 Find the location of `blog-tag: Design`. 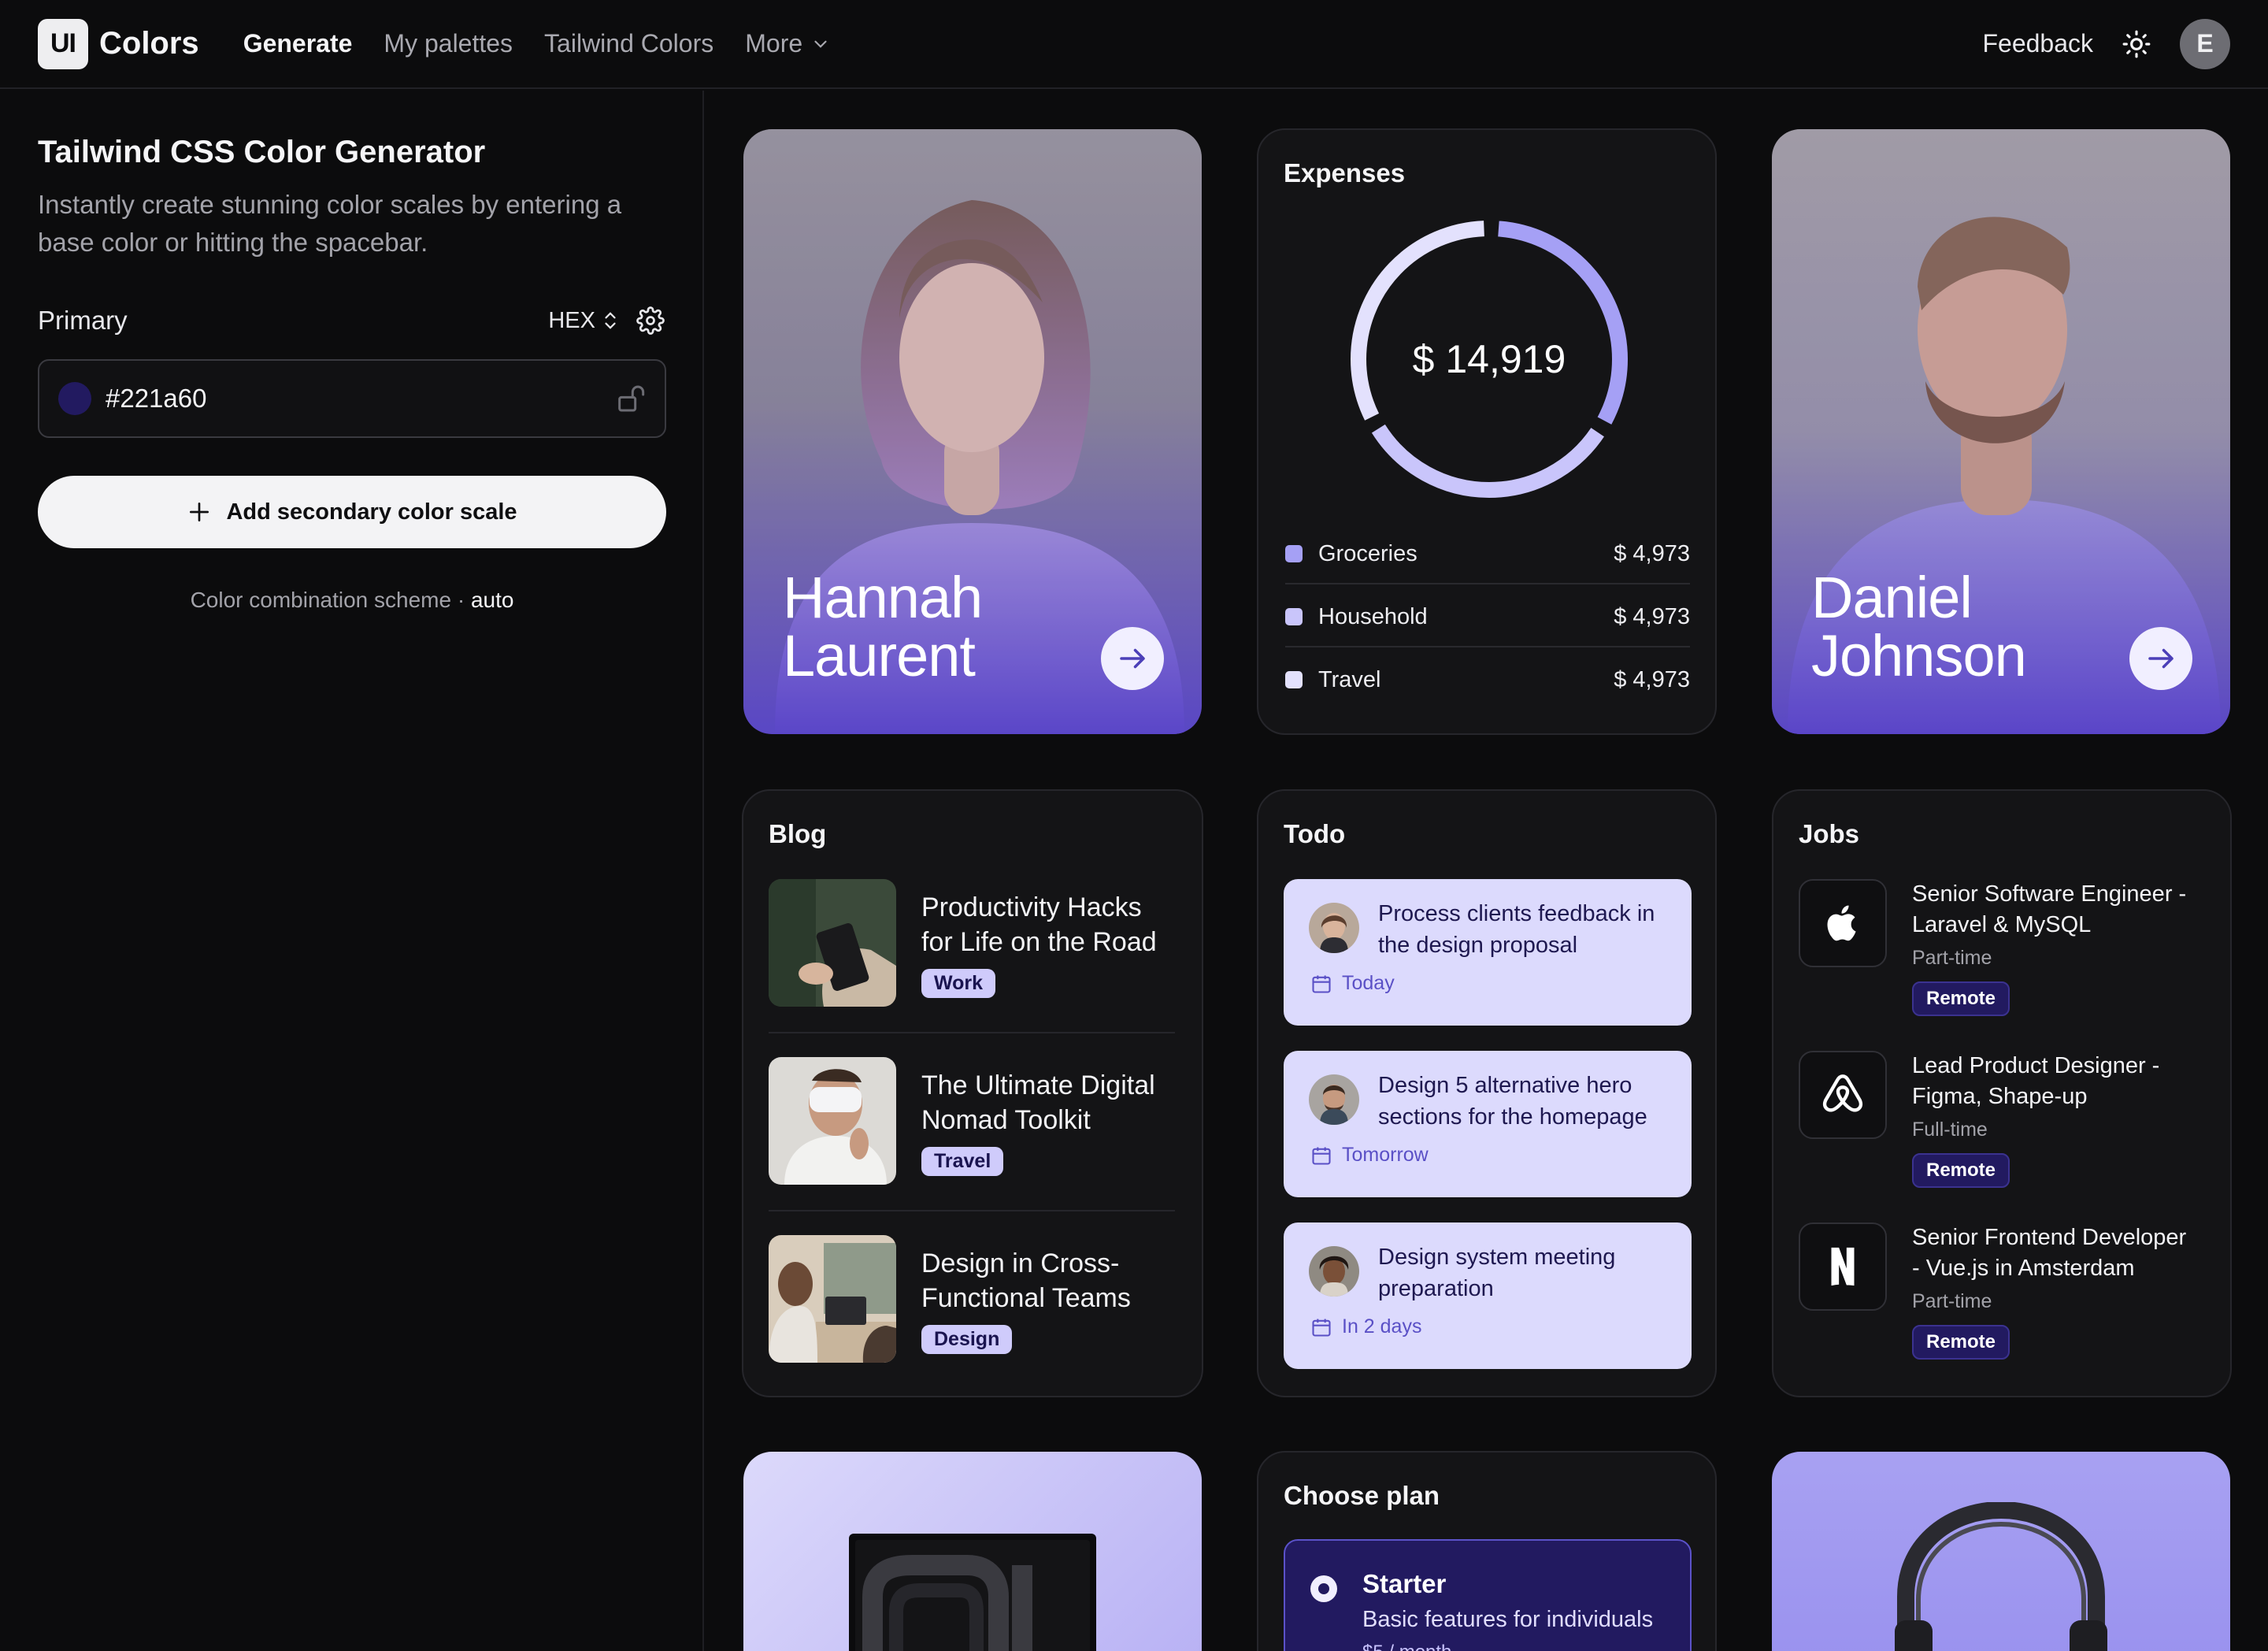

blog-tag: Design is located at coordinates (967, 1339).